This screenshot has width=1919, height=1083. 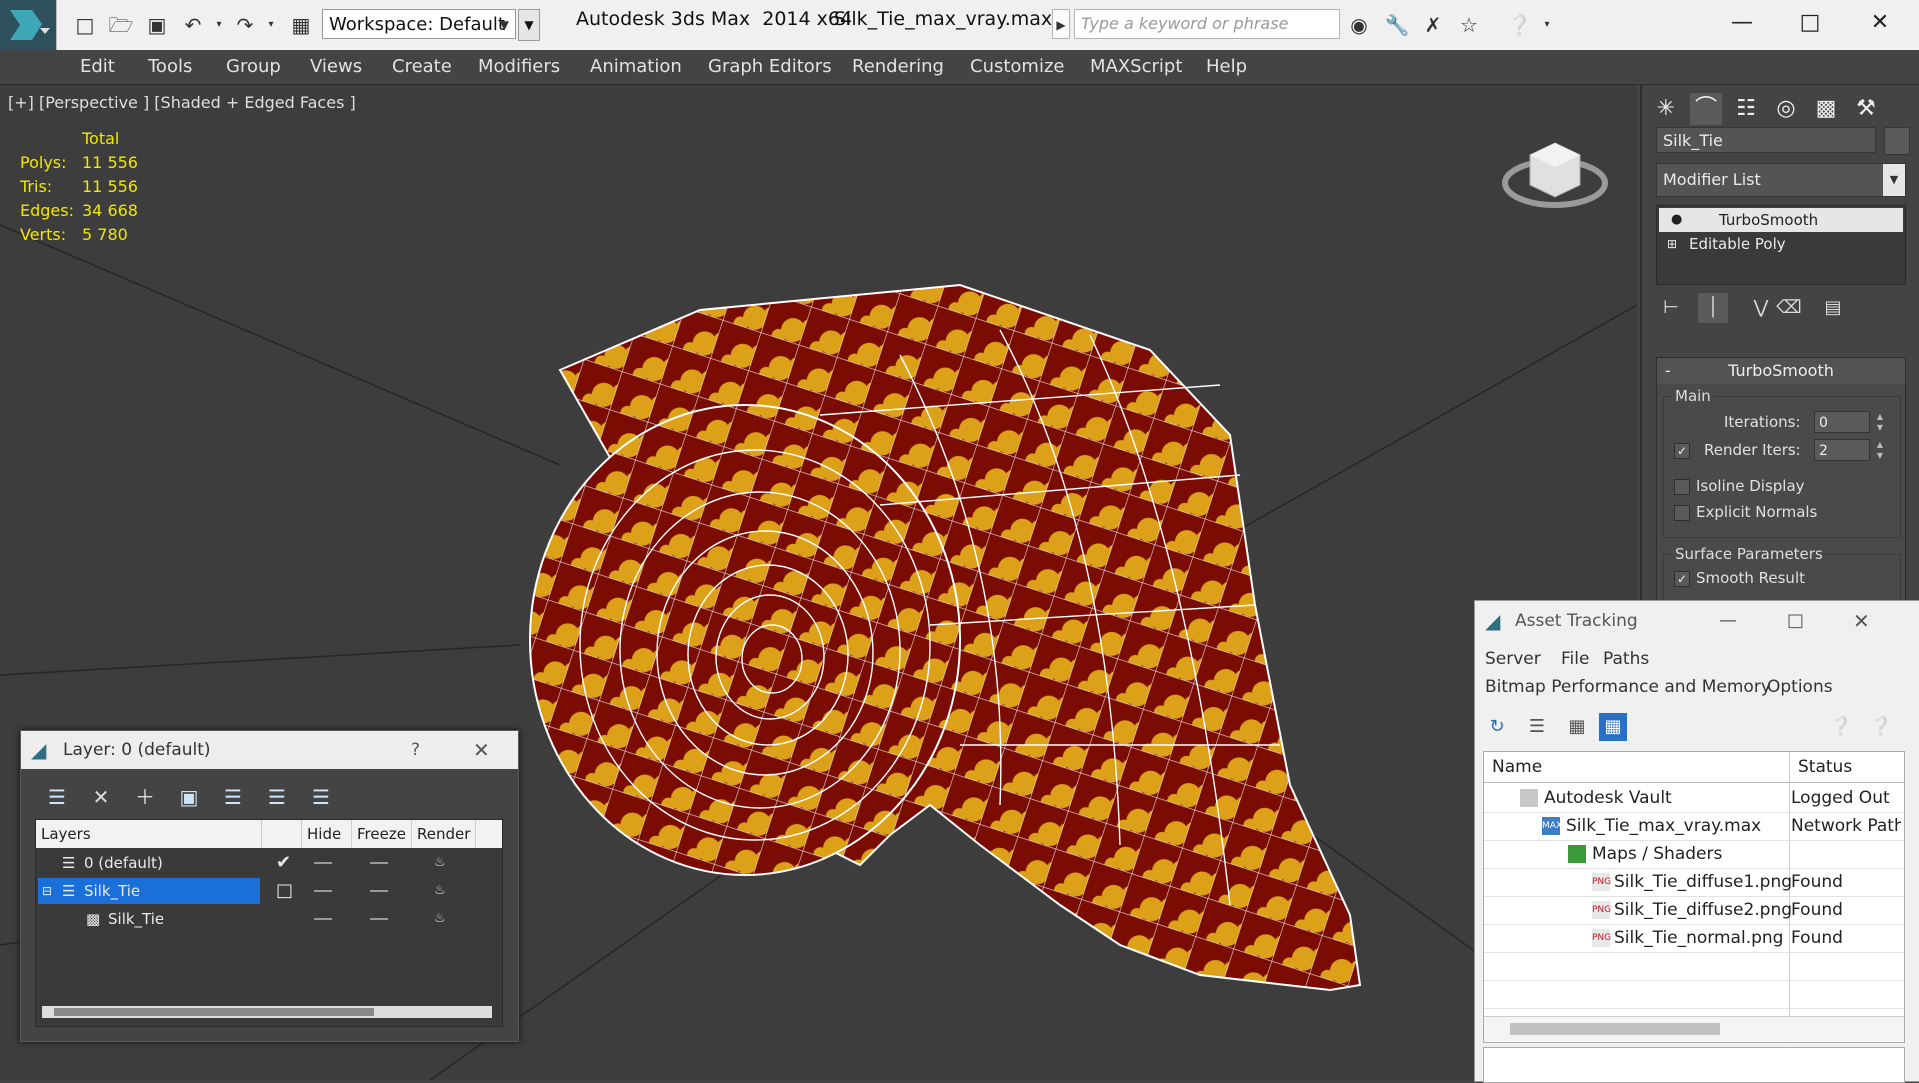 What do you see at coordinates (327, 834) in the screenshot?
I see `column-hide: Hide` at bounding box center [327, 834].